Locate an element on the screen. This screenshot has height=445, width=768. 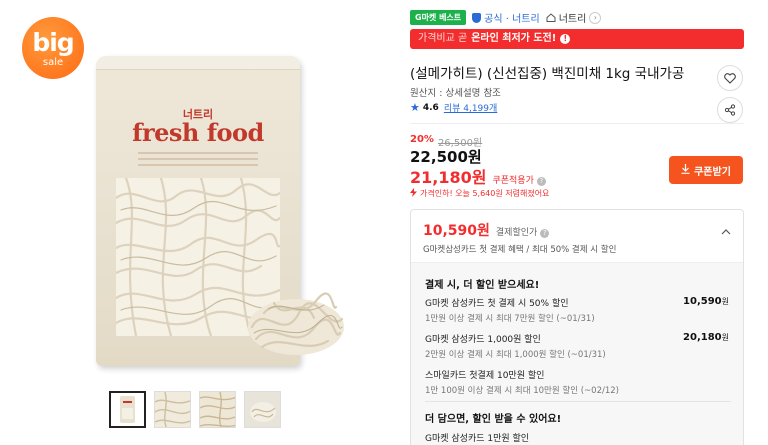
discount-row-label: G마켓 삼성카드 첫 결제 시 50% 할인 is located at coordinates (497, 304).